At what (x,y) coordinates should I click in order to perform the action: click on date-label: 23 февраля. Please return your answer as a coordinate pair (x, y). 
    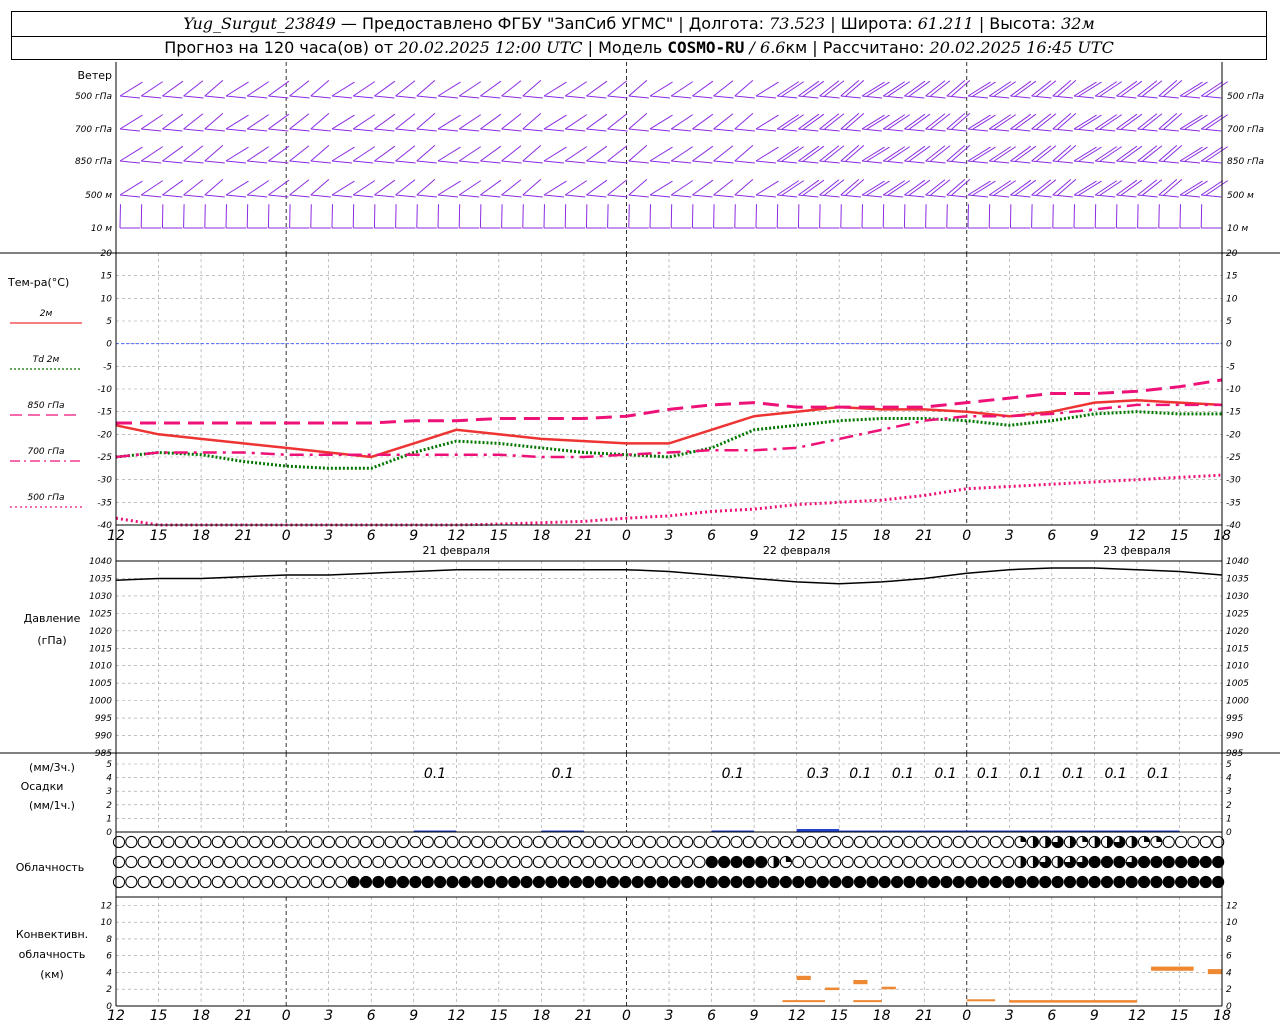
    Looking at the image, I should click on (1137, 550).